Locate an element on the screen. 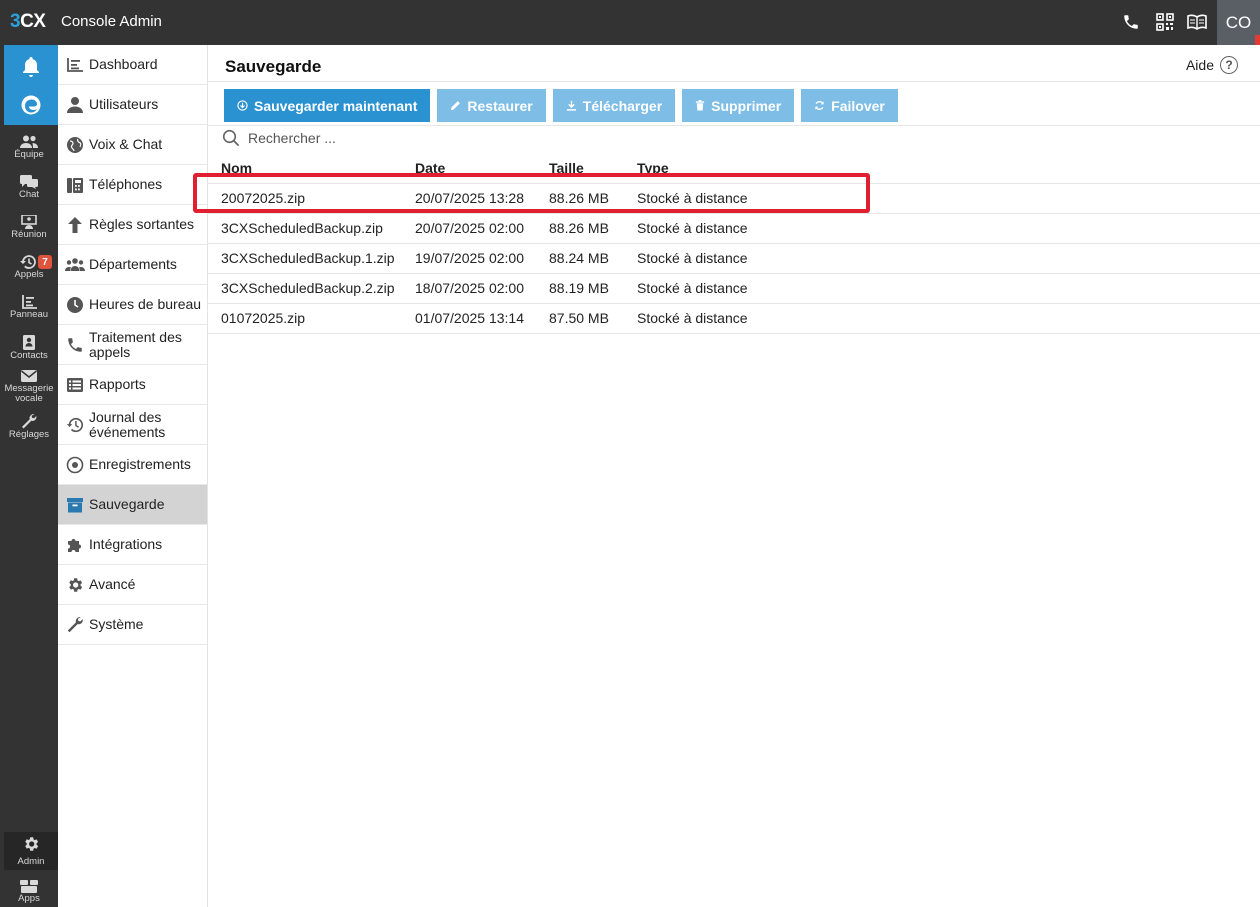 The width and height of the screenshot is (1260, 907). menu-item-backup: Sauvegarde is located at coordinates (132, 505).